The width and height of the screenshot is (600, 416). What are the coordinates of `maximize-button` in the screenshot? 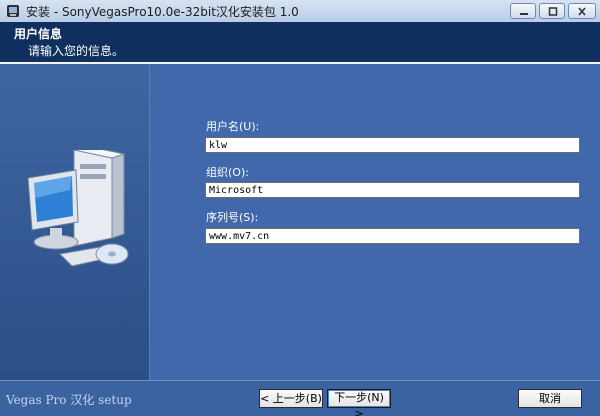 It's located at (552, 11).